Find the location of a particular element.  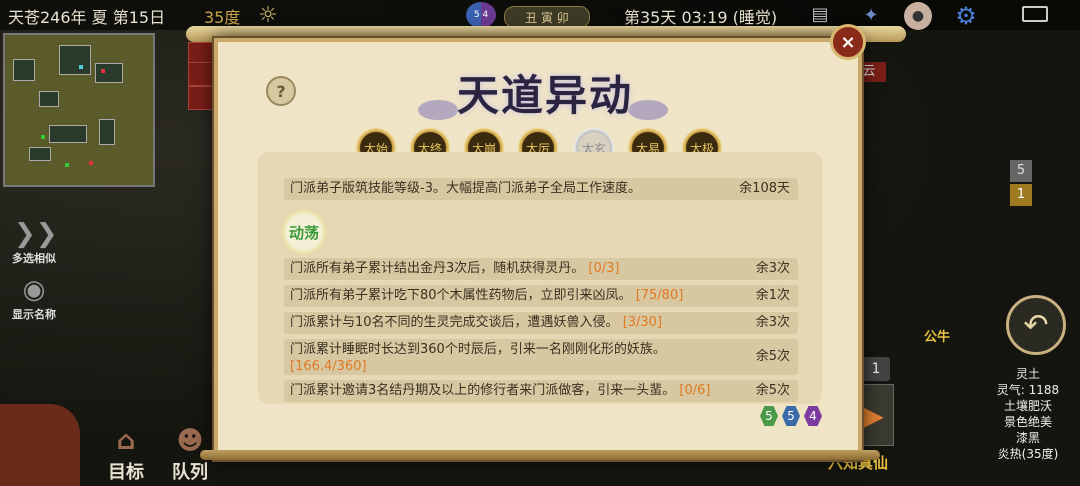

queue-label: 队列 is located at coordinates (190, 472).